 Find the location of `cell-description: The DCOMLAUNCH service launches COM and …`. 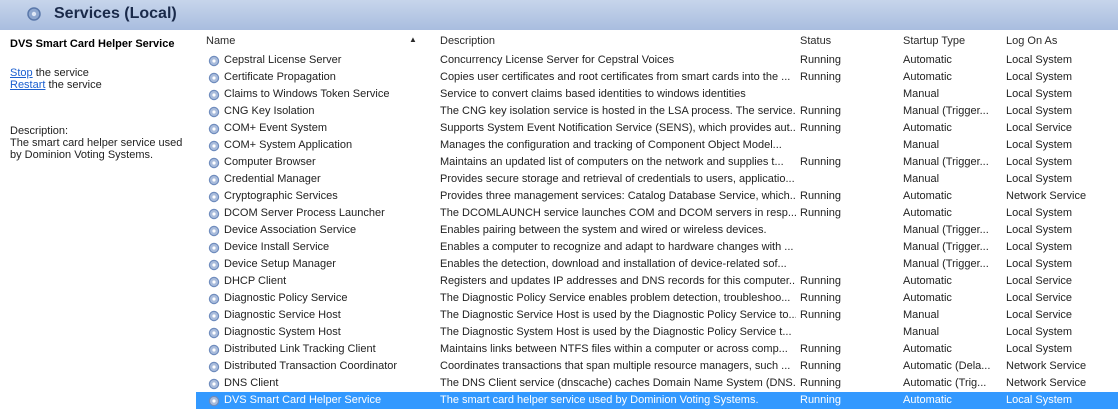

cell-description: The DCOMLAUNCH service launches COM and … is located at coordinates (618, 213).